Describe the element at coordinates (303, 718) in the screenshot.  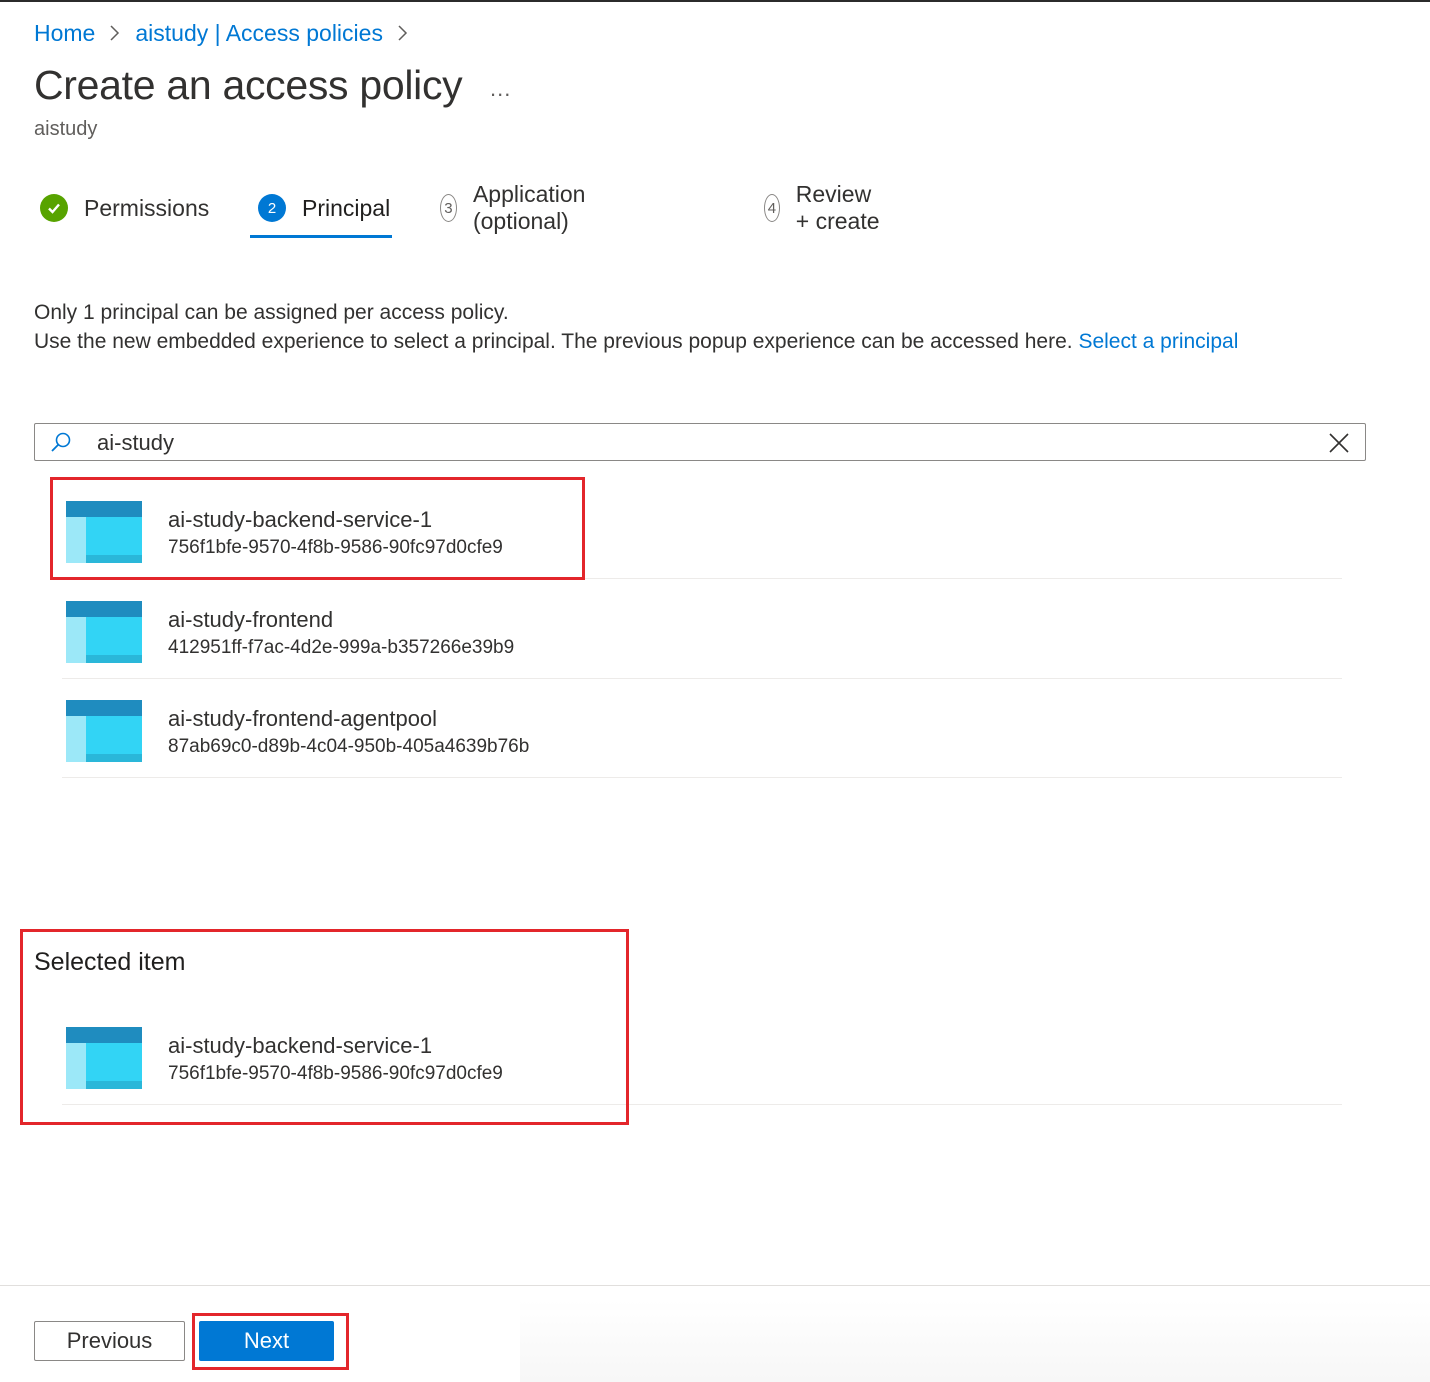
I see `result-name: ai-study-frontend-agentpool` at that location.